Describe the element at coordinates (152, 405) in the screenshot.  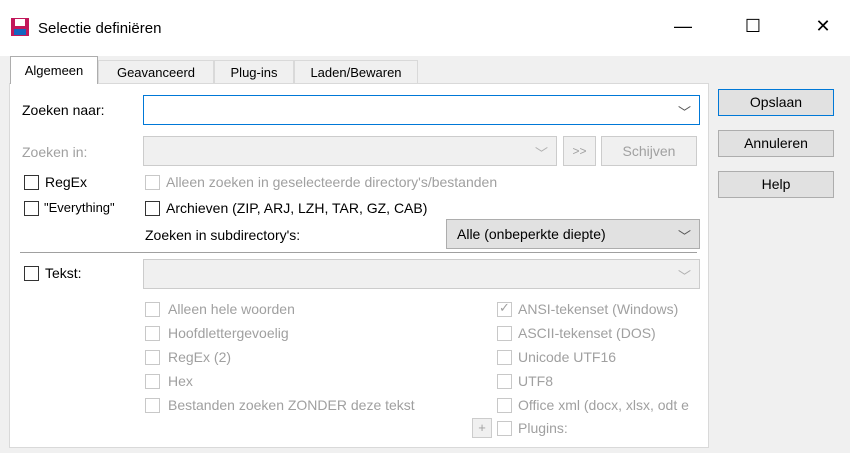
I see `without-text-checkbox` at that location.